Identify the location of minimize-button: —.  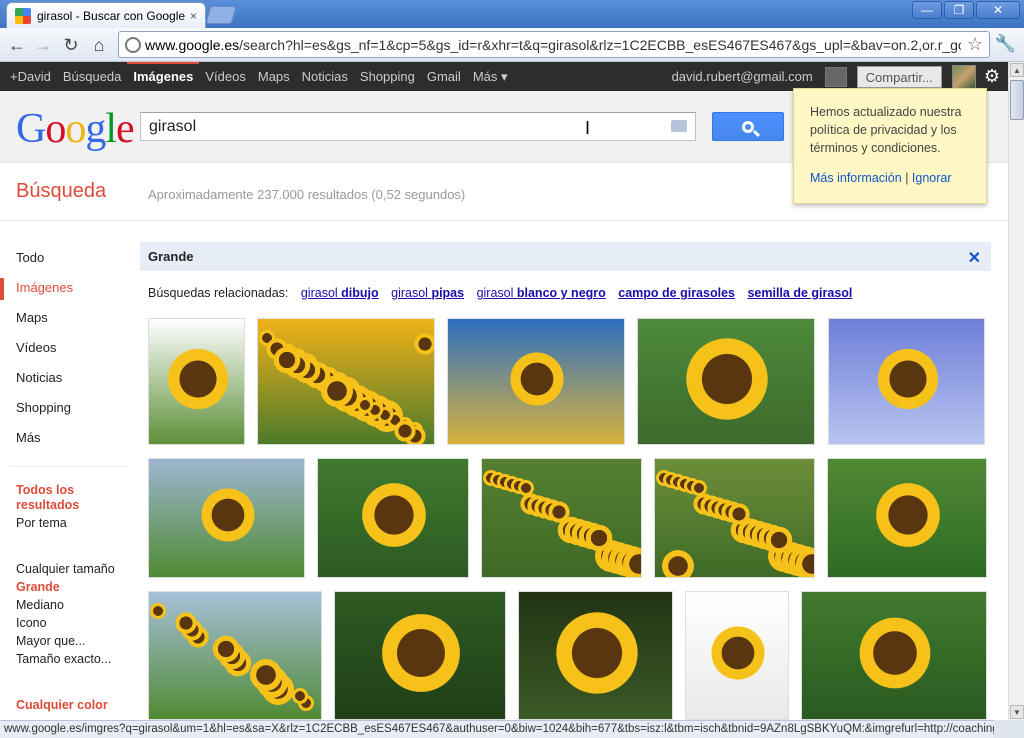
(927, 10).